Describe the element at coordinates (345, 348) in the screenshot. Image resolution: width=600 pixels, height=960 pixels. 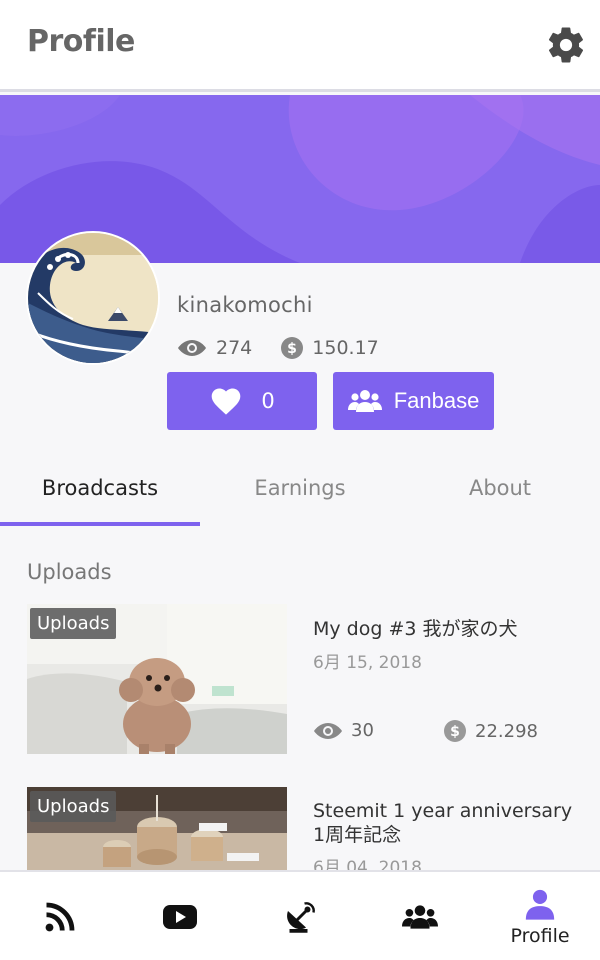
I see `earnings-amount: 150.17` at that location.